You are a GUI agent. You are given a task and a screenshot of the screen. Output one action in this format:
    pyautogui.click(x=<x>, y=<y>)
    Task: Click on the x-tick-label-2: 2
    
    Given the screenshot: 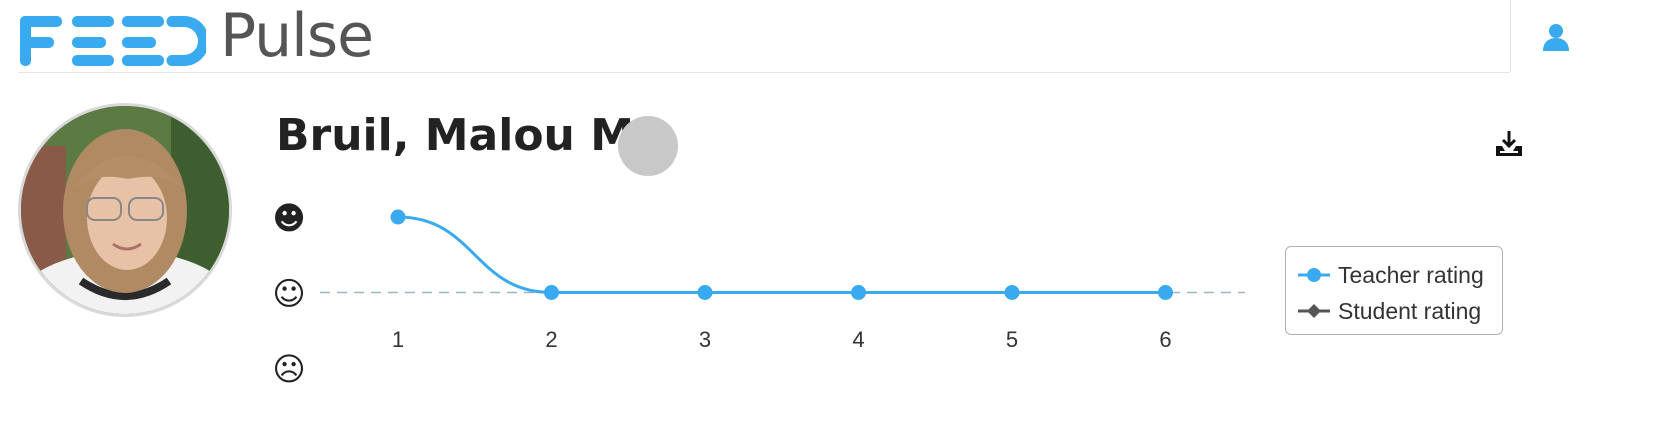 What is the action you would take?
    pyautogui.click(x=551, y=339)
    